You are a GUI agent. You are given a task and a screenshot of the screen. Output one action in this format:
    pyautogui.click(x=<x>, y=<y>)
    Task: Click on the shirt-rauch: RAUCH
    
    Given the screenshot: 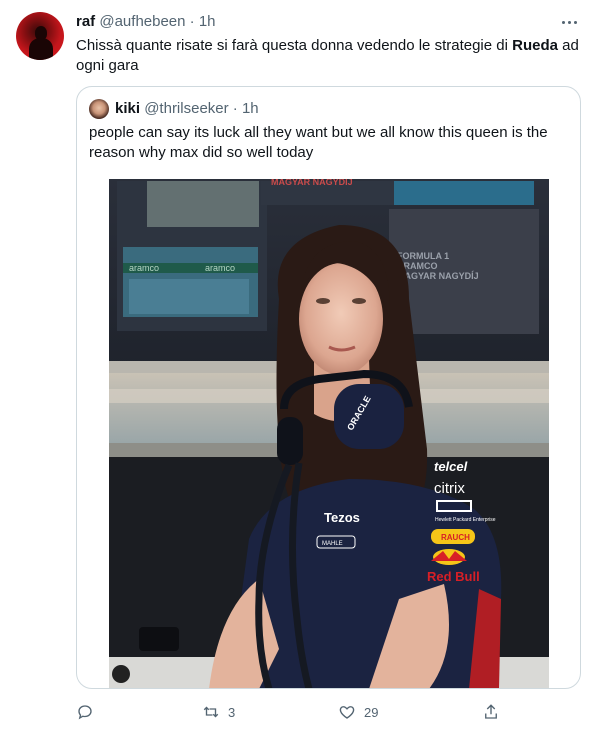 What is the action you would take?
    pyautogui.click(x=455, y=537)
    